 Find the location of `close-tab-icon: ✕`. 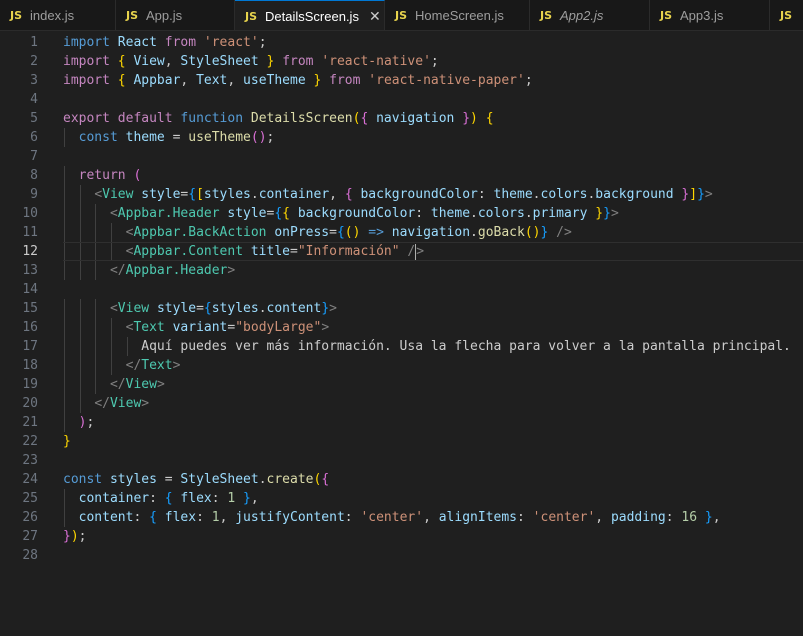

close-tab-icon: ✕ is located at coordinates (375, 16).